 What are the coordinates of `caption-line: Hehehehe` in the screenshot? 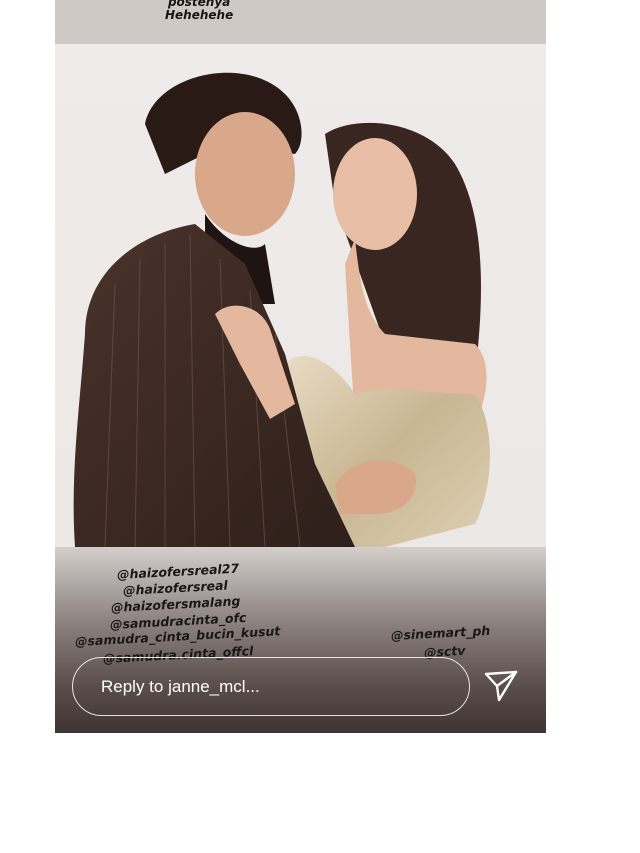 It's located at (199, 15).